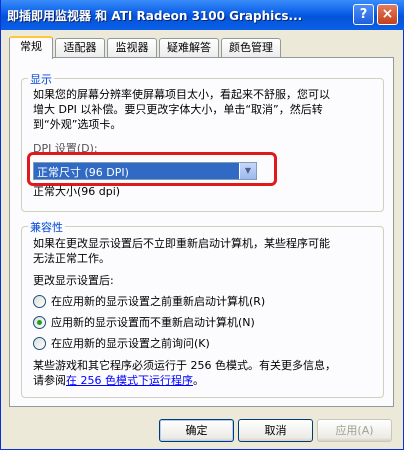 This screenshot has width=404, height=450. Describe the element at coordinates (189, 47) in the screenshot. I see `tab-troubleshoot: 疑难解答` at that location.